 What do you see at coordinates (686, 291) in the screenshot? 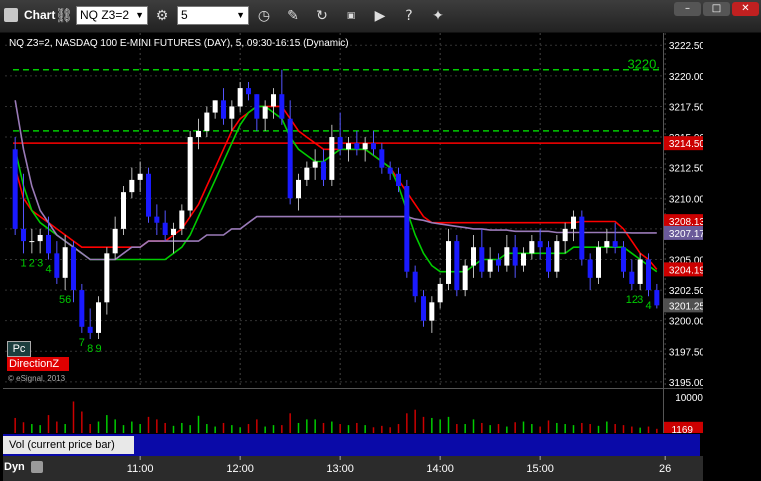
I see `price-tick-label: 3202.50` at bounding box center [686, 291].